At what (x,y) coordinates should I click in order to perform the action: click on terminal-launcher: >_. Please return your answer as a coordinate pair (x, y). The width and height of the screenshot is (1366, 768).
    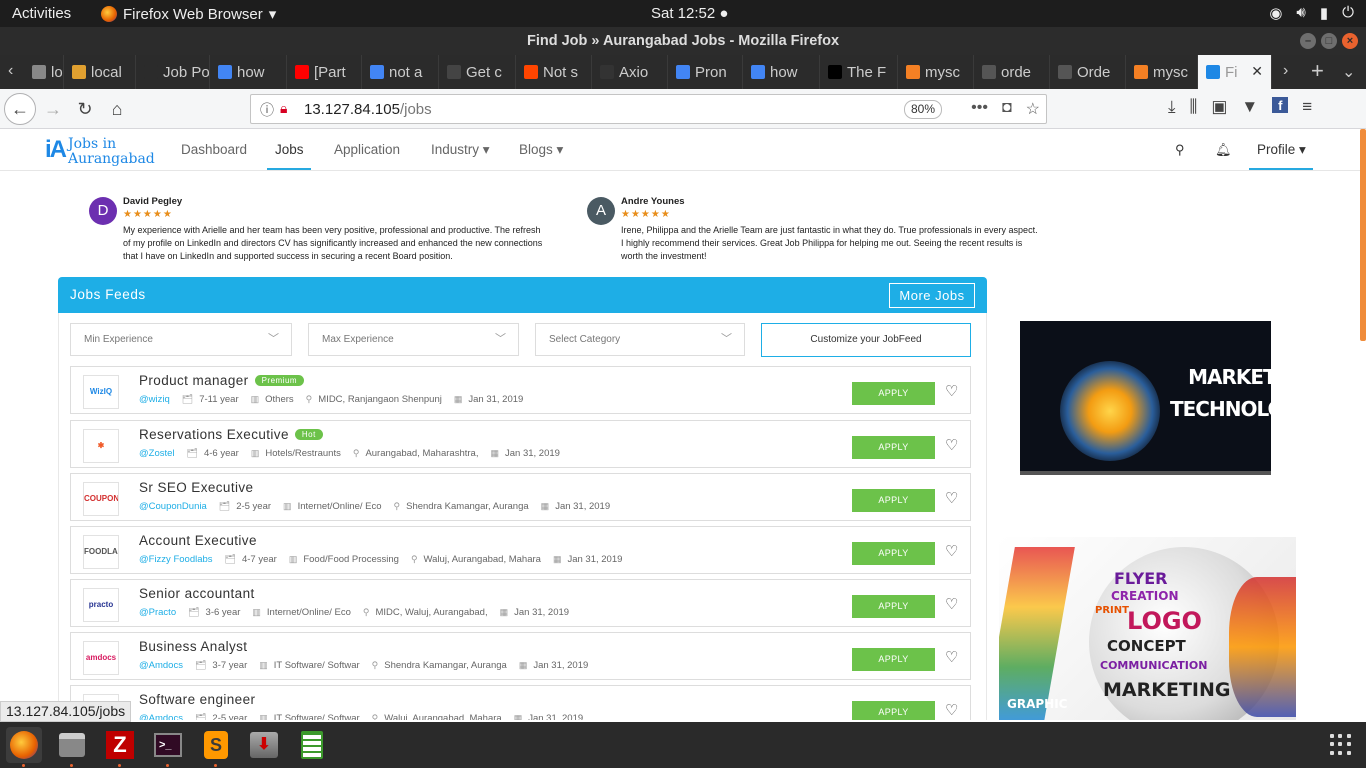
    Looking at the image, I should click on (168, 745).